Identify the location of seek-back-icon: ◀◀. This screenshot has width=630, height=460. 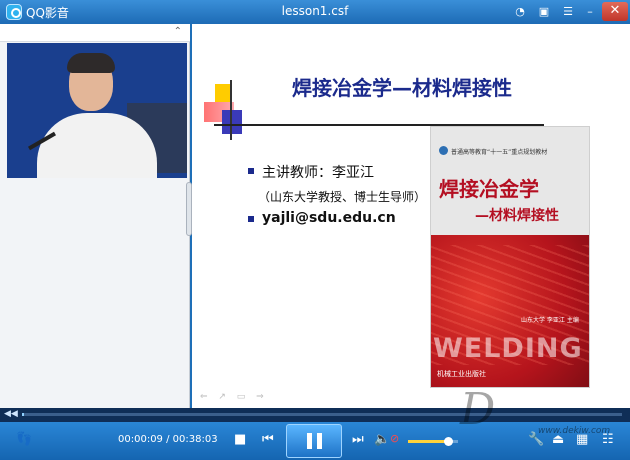
(11, 414).